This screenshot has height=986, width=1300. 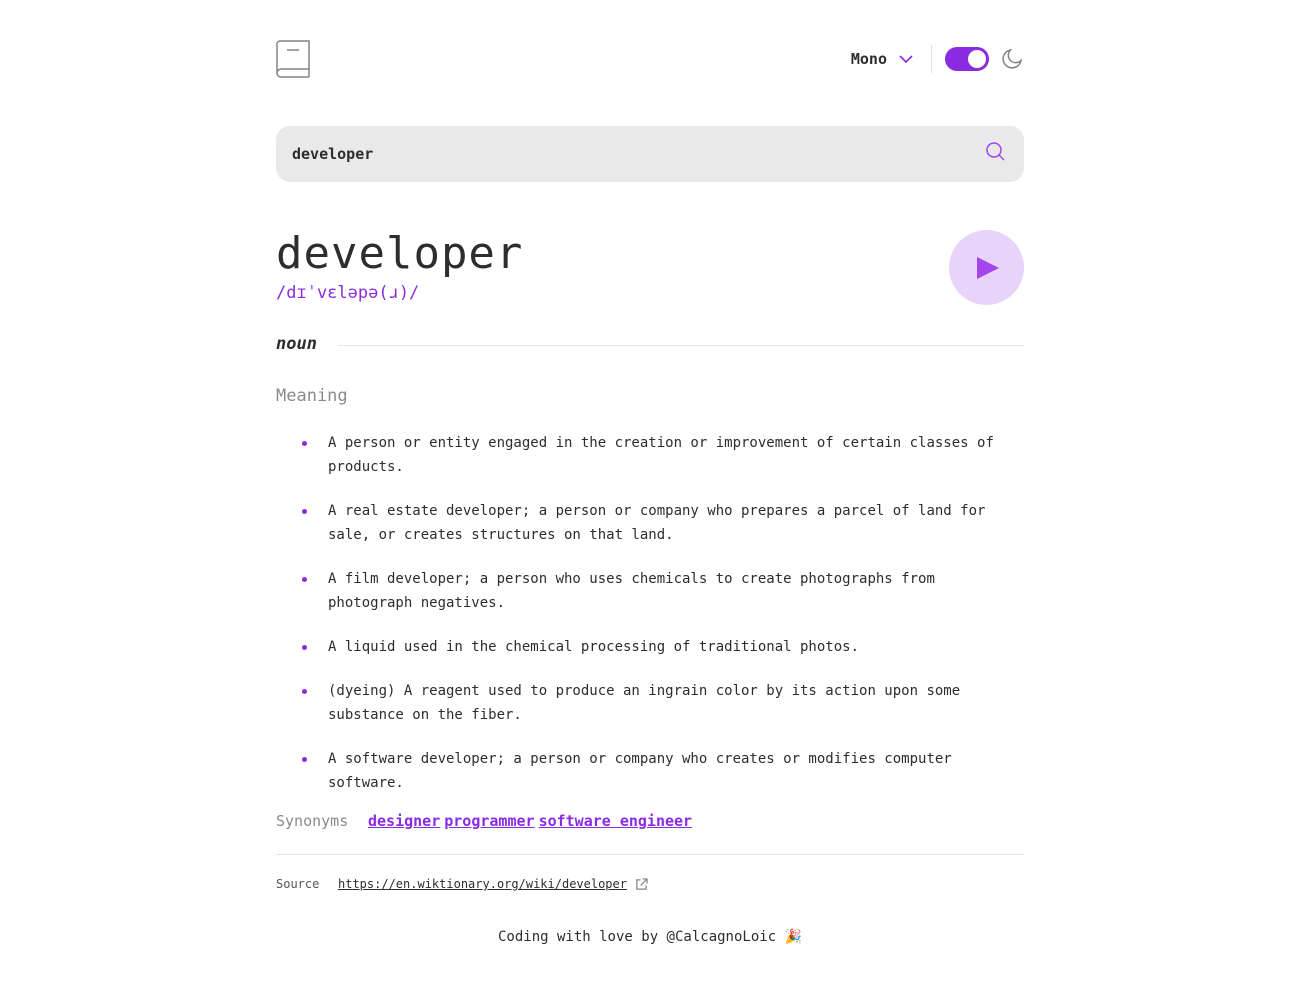 What do you see at coordinates (937, 59) in the screenshot?
I see `header-controls: Mono` at bounding box center [937, 59].